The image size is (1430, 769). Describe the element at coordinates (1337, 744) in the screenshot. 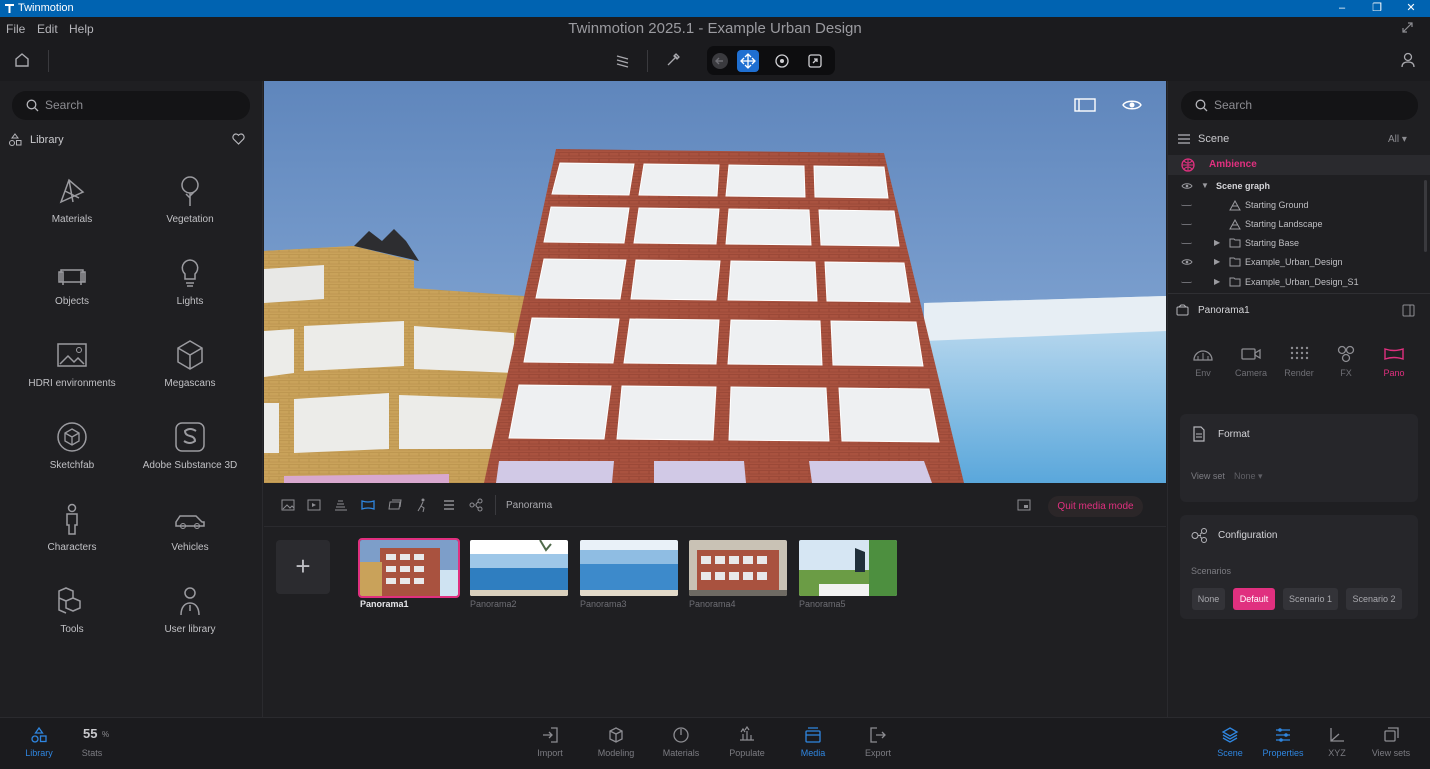

I see `nav-xyz: XYZ` at that location.